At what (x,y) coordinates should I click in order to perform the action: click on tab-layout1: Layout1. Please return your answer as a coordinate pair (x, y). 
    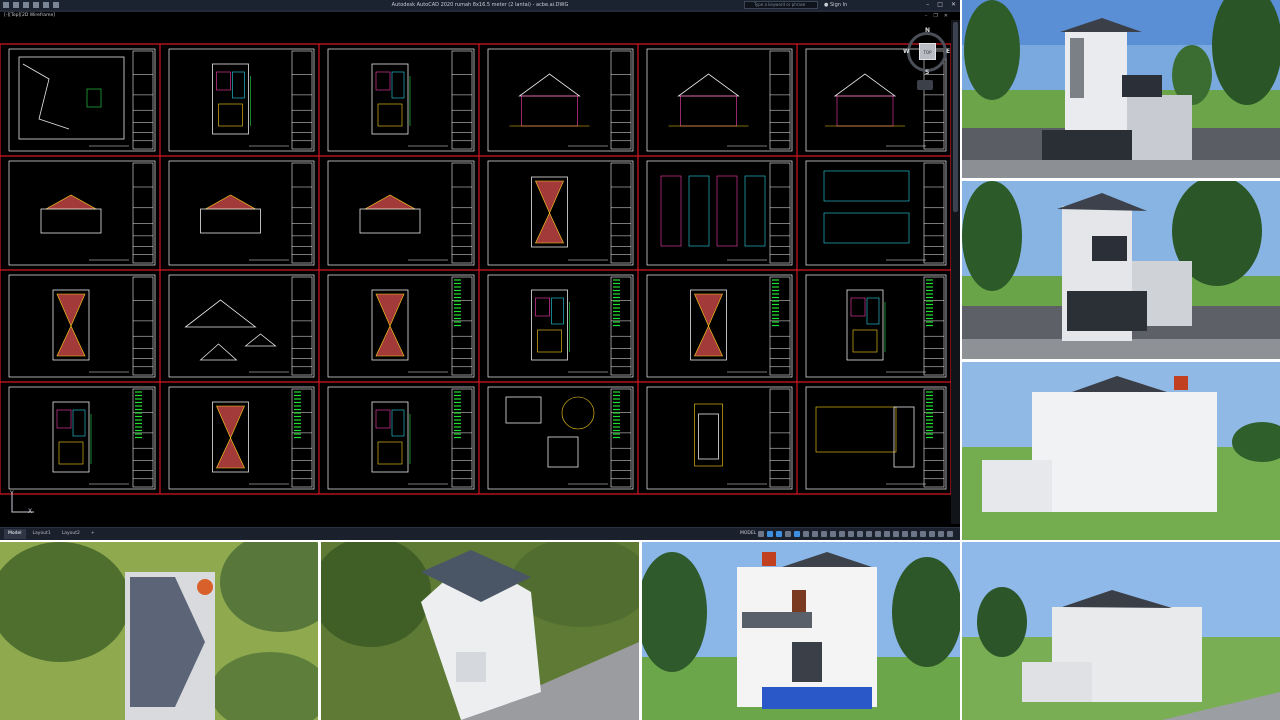
    Looking at the image, I should click on (42, 534).